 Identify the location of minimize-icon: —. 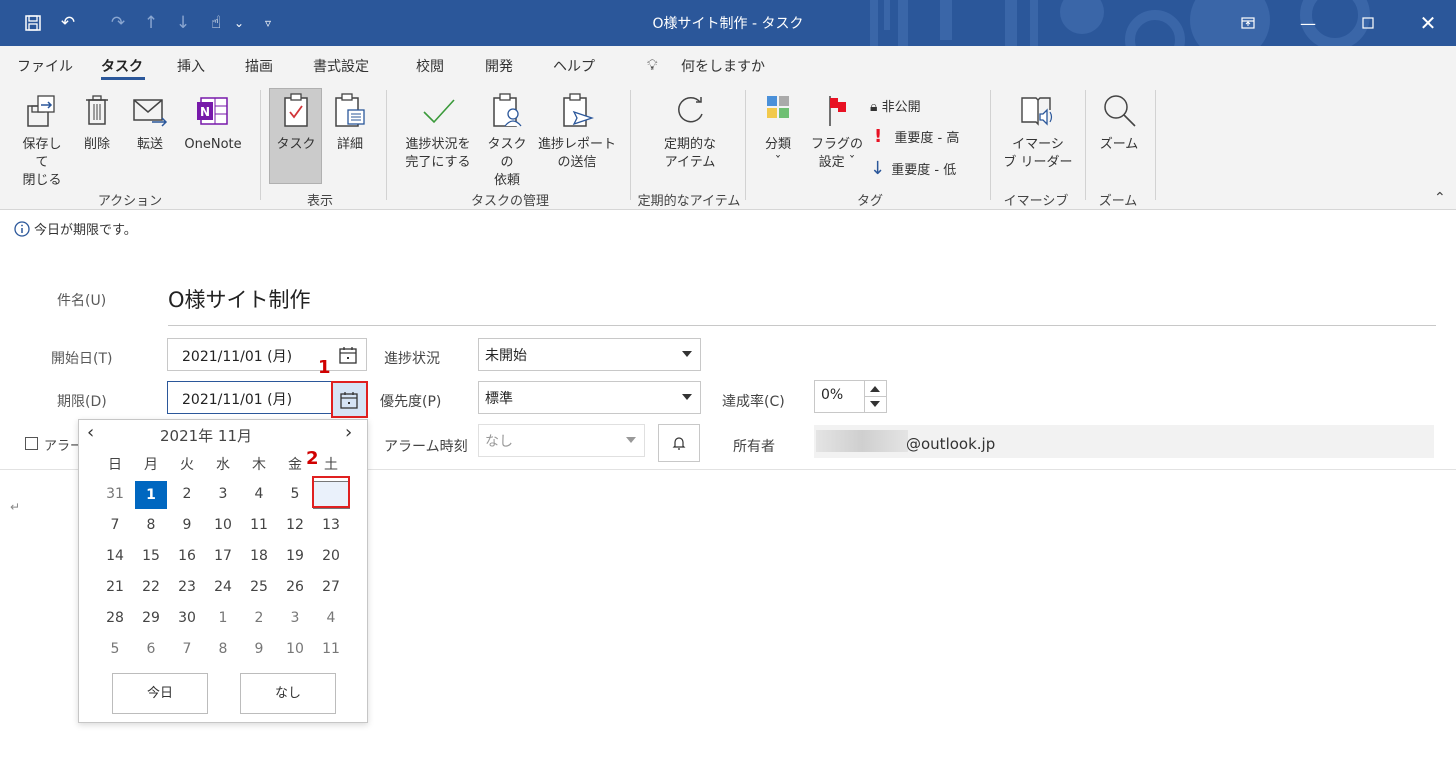
(1308, 23).